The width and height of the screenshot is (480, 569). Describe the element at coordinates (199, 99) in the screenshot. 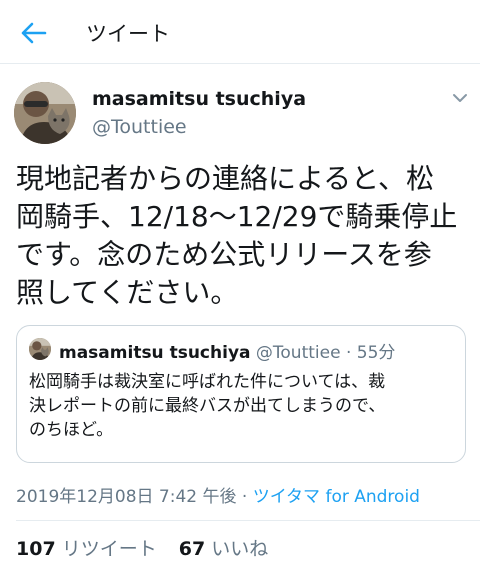

I see `author-display-name: masamitsu tsuchiya` at that location.